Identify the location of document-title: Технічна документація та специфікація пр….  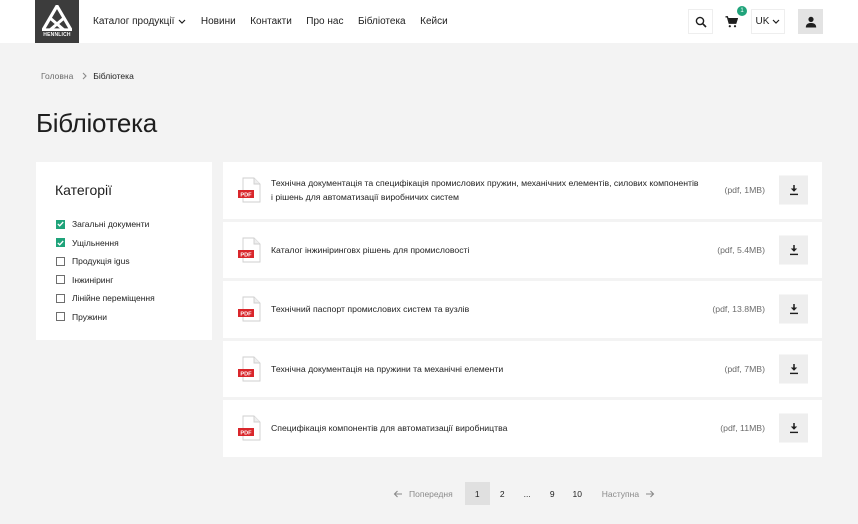
(486, 190).